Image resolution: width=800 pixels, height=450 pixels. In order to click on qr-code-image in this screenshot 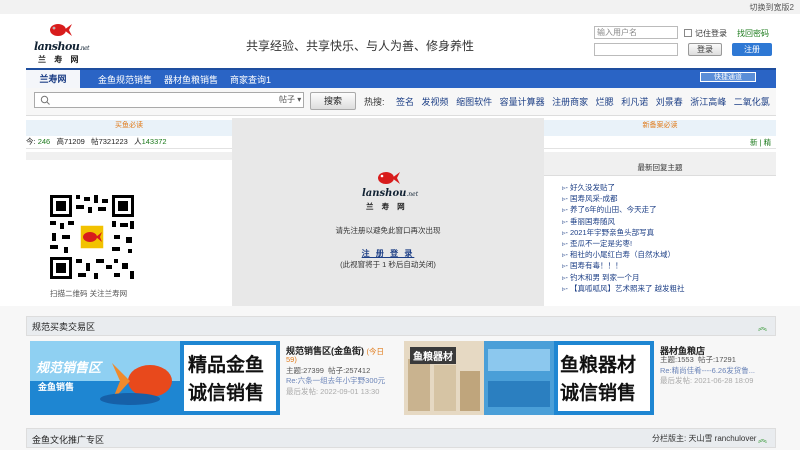, I will do `click(92, 237)`.